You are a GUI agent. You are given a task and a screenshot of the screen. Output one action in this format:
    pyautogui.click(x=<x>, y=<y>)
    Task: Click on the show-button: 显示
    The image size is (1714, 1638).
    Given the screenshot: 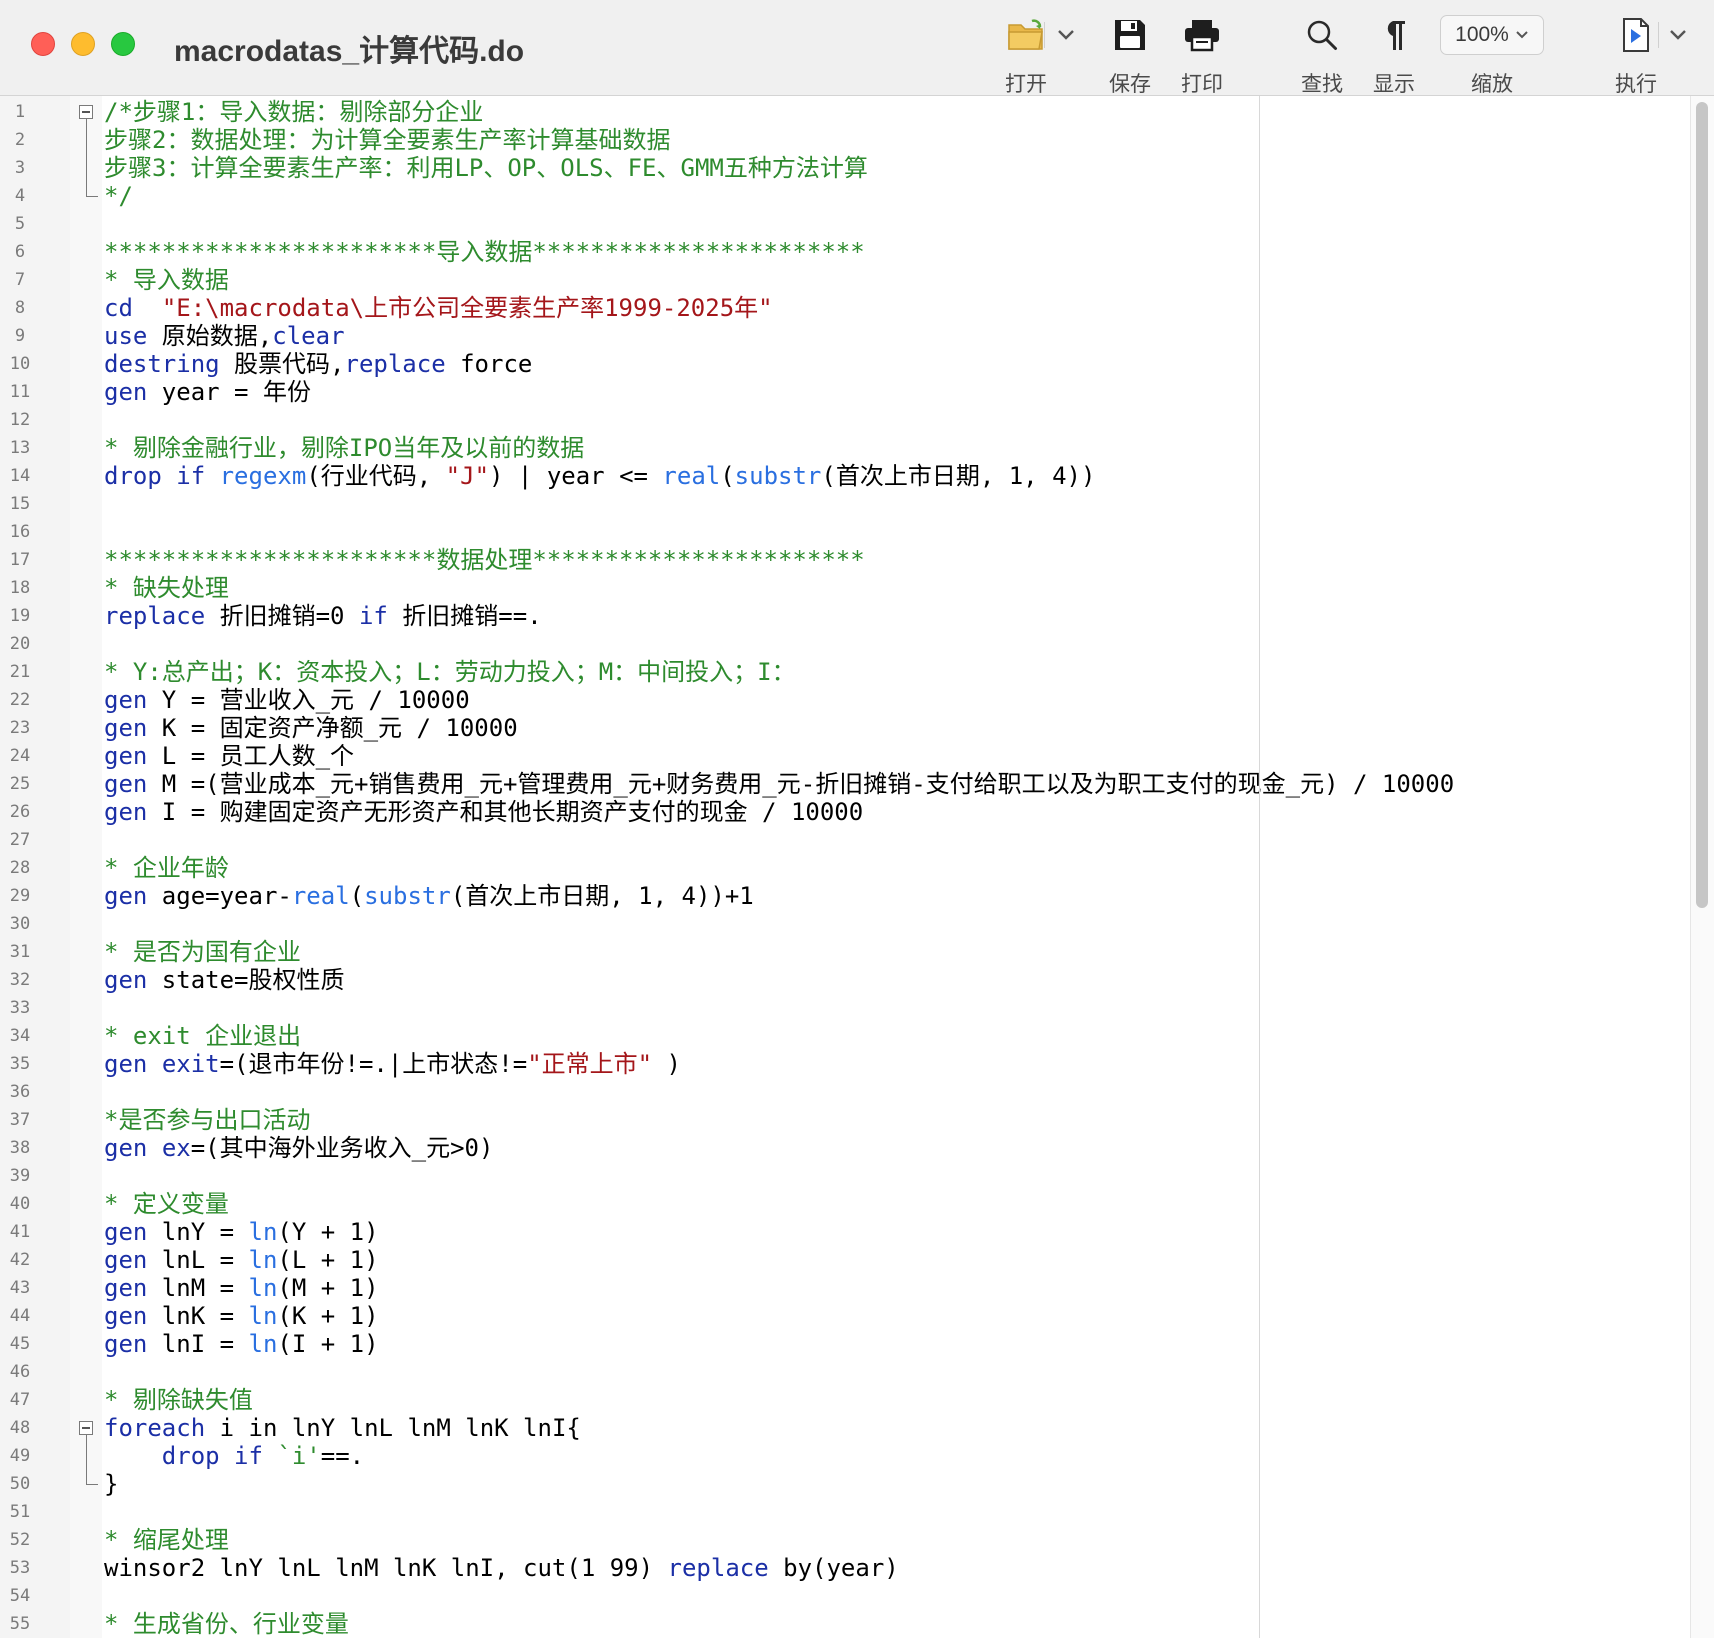 What is the action you would take?
    pyautogui.click(x=1394, y=55)
    